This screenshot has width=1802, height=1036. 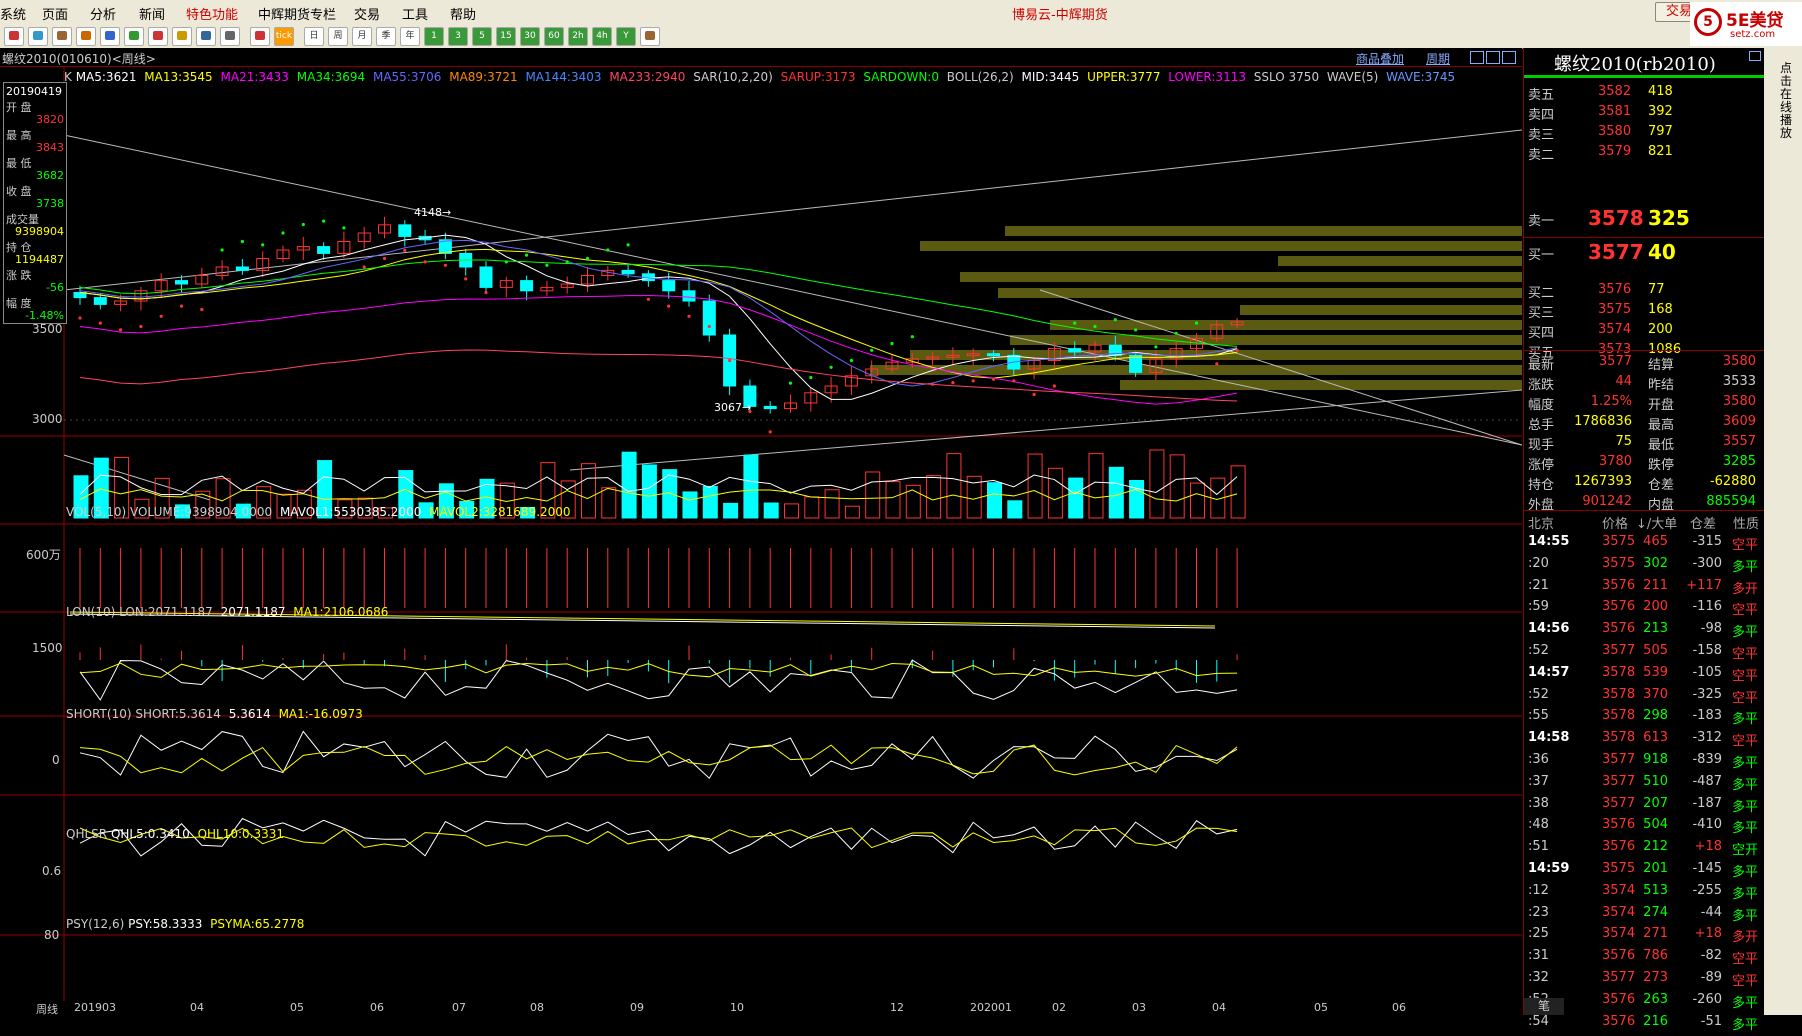 What do you see at coordinates (1644, 698) in the screenshot?
I see `tick-row: :52 3578 370 -325 空平` at bounding box center [1644, 698].